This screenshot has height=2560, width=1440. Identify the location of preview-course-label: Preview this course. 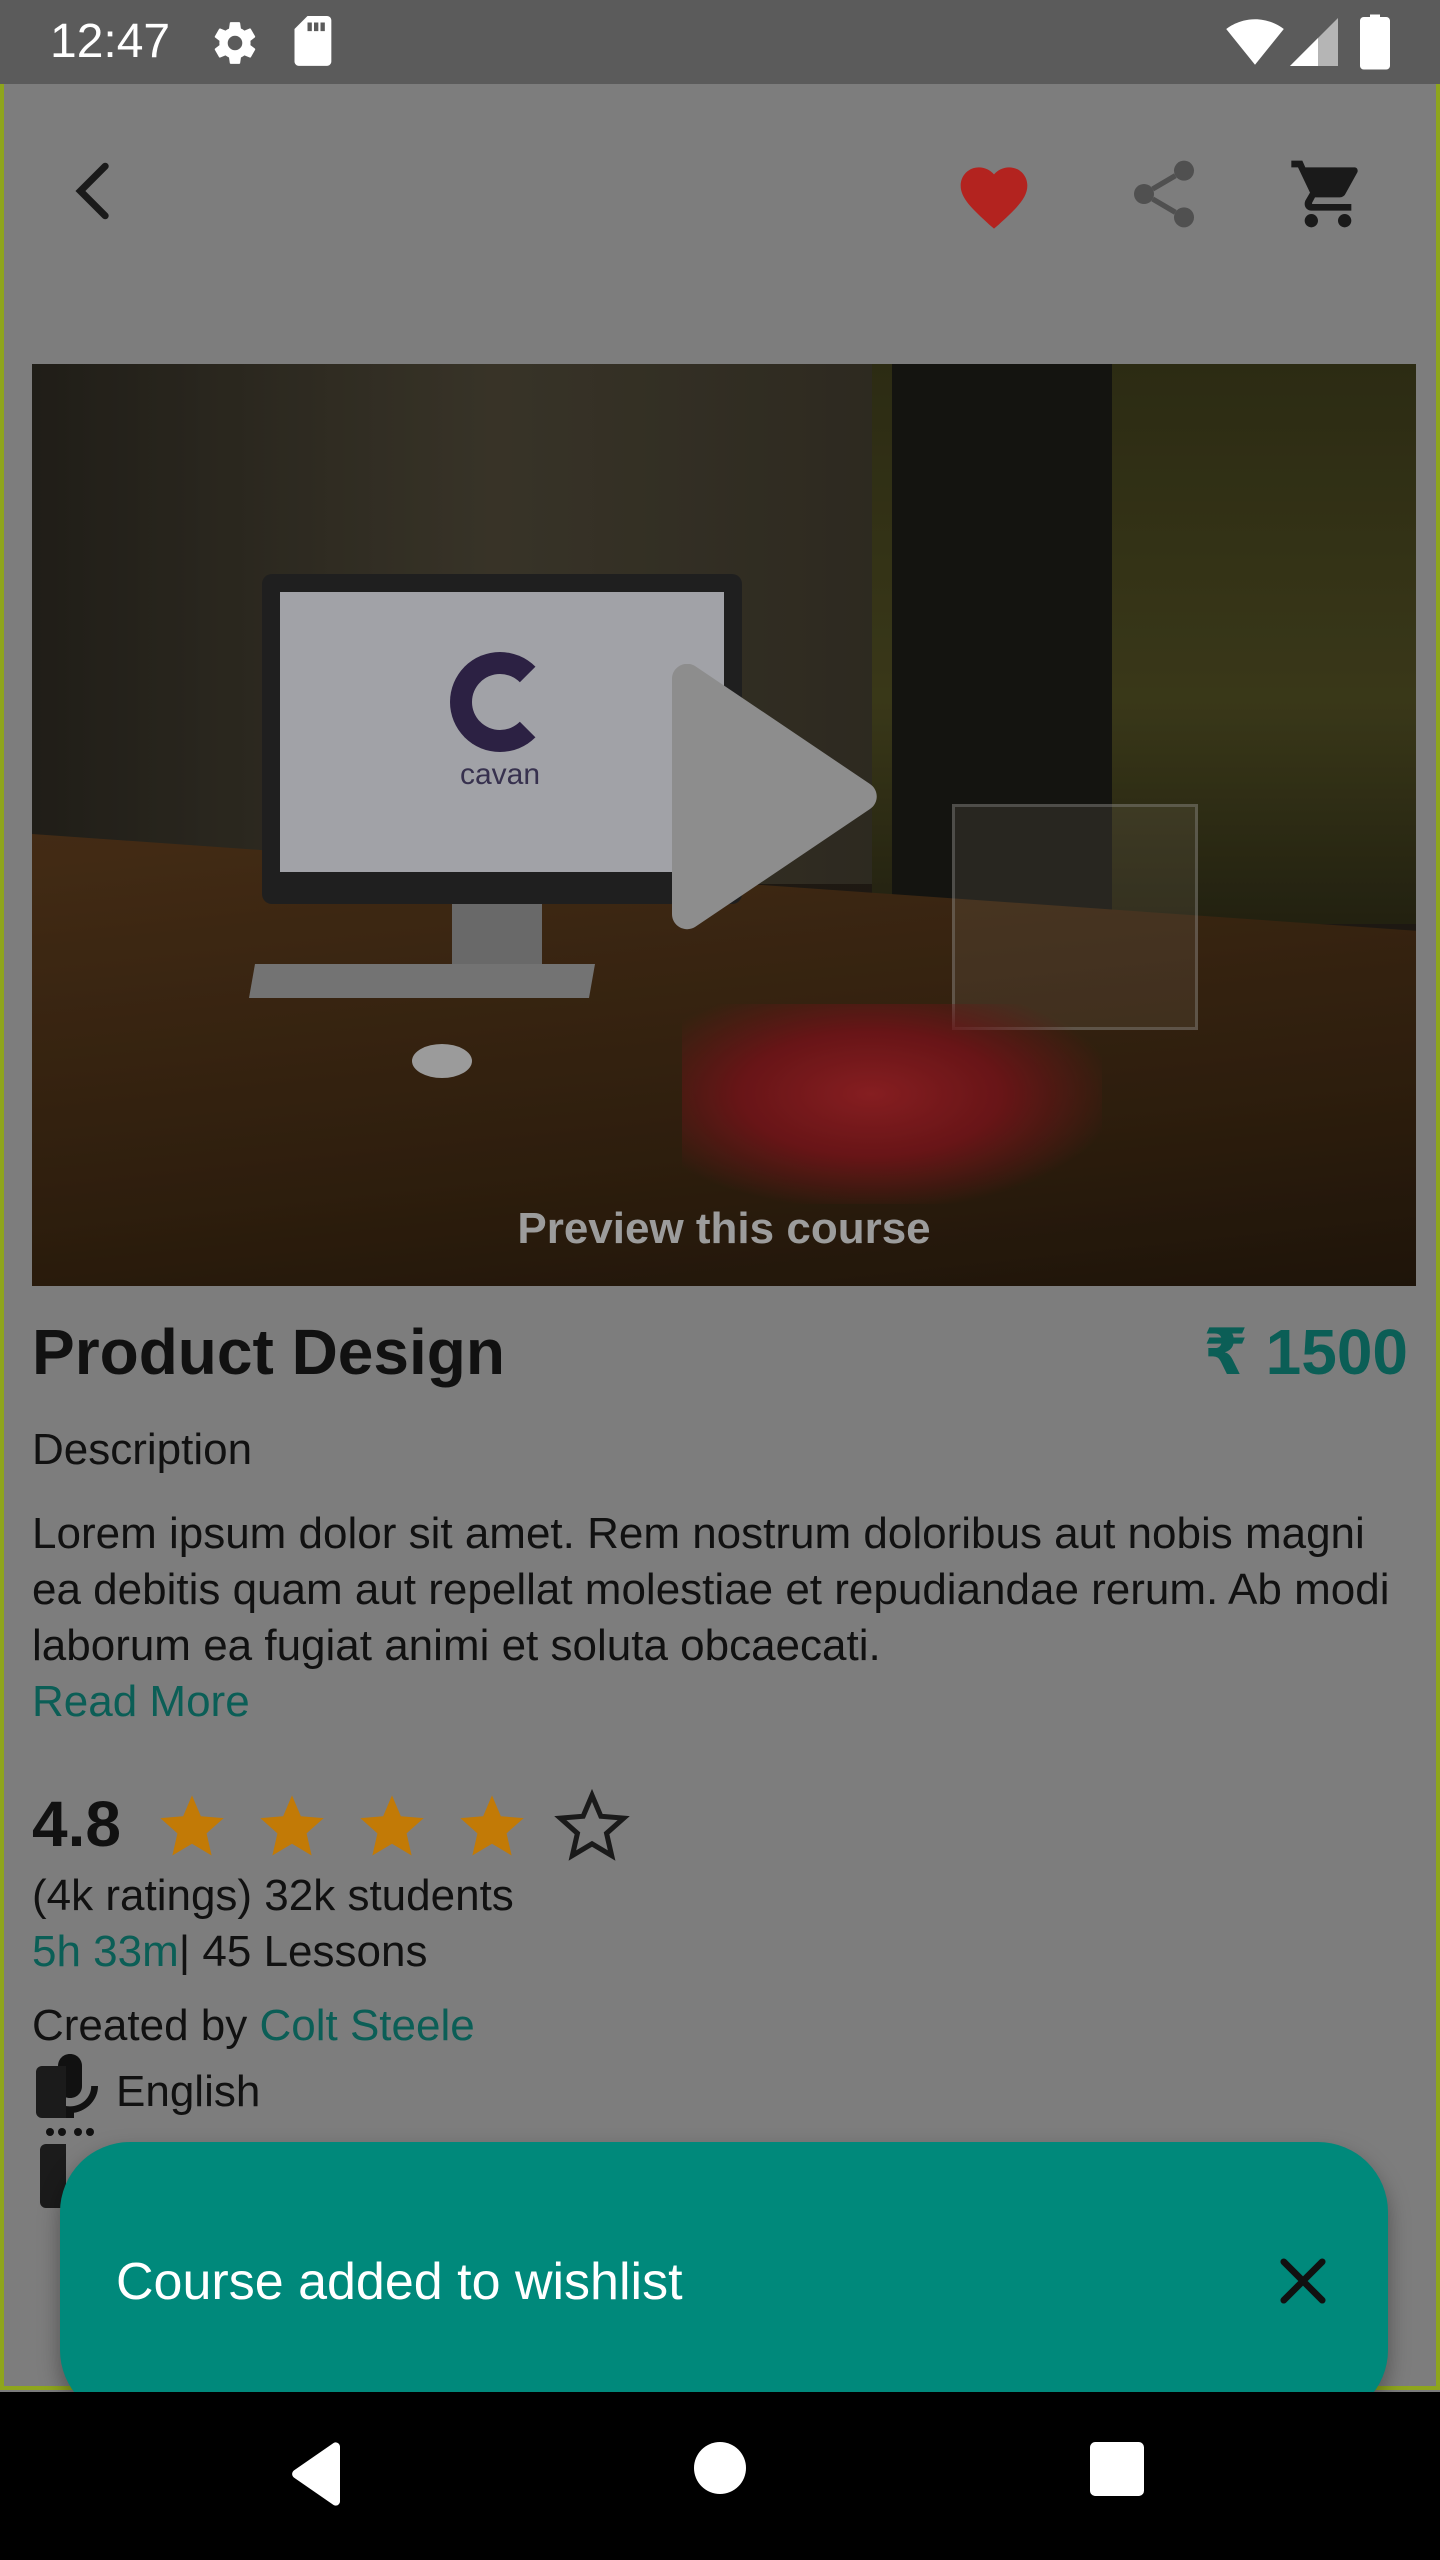
(724, 1229).